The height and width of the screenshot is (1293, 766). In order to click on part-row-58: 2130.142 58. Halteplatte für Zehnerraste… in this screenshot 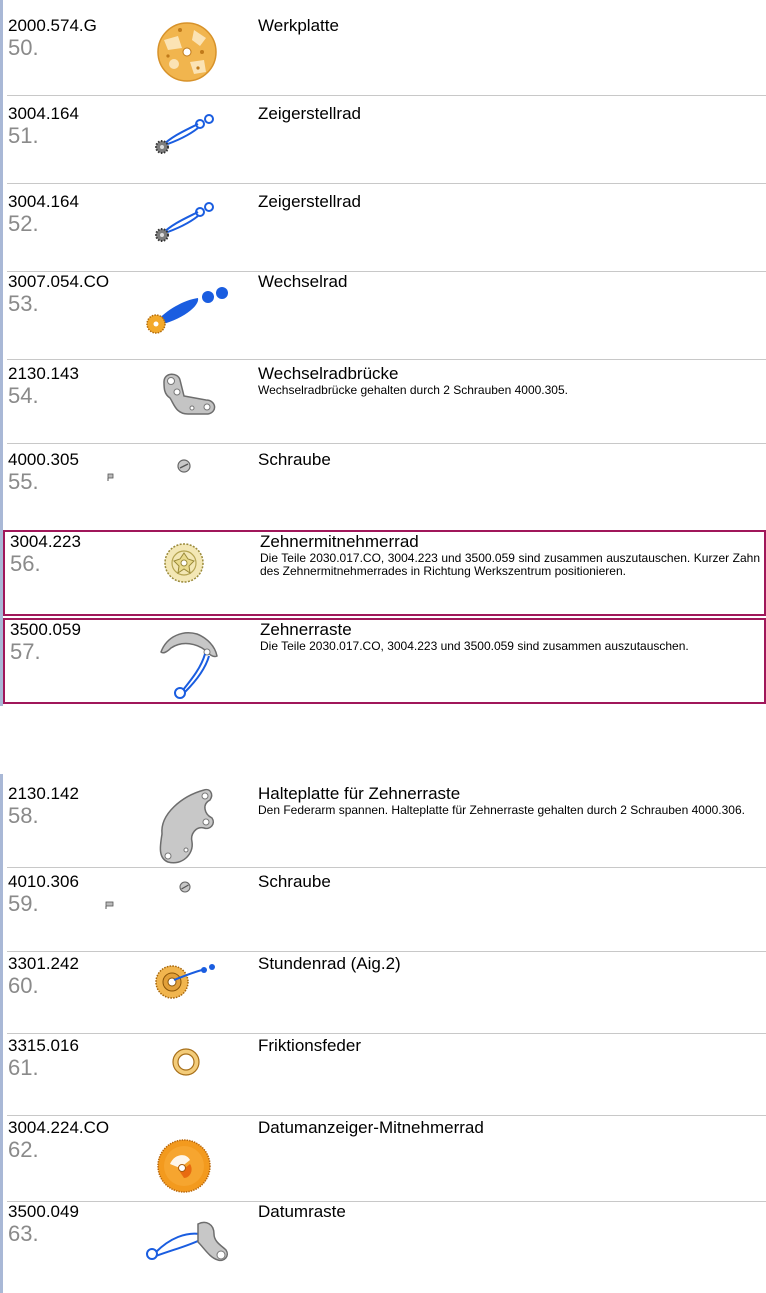, I will do `click(383, 826)`.